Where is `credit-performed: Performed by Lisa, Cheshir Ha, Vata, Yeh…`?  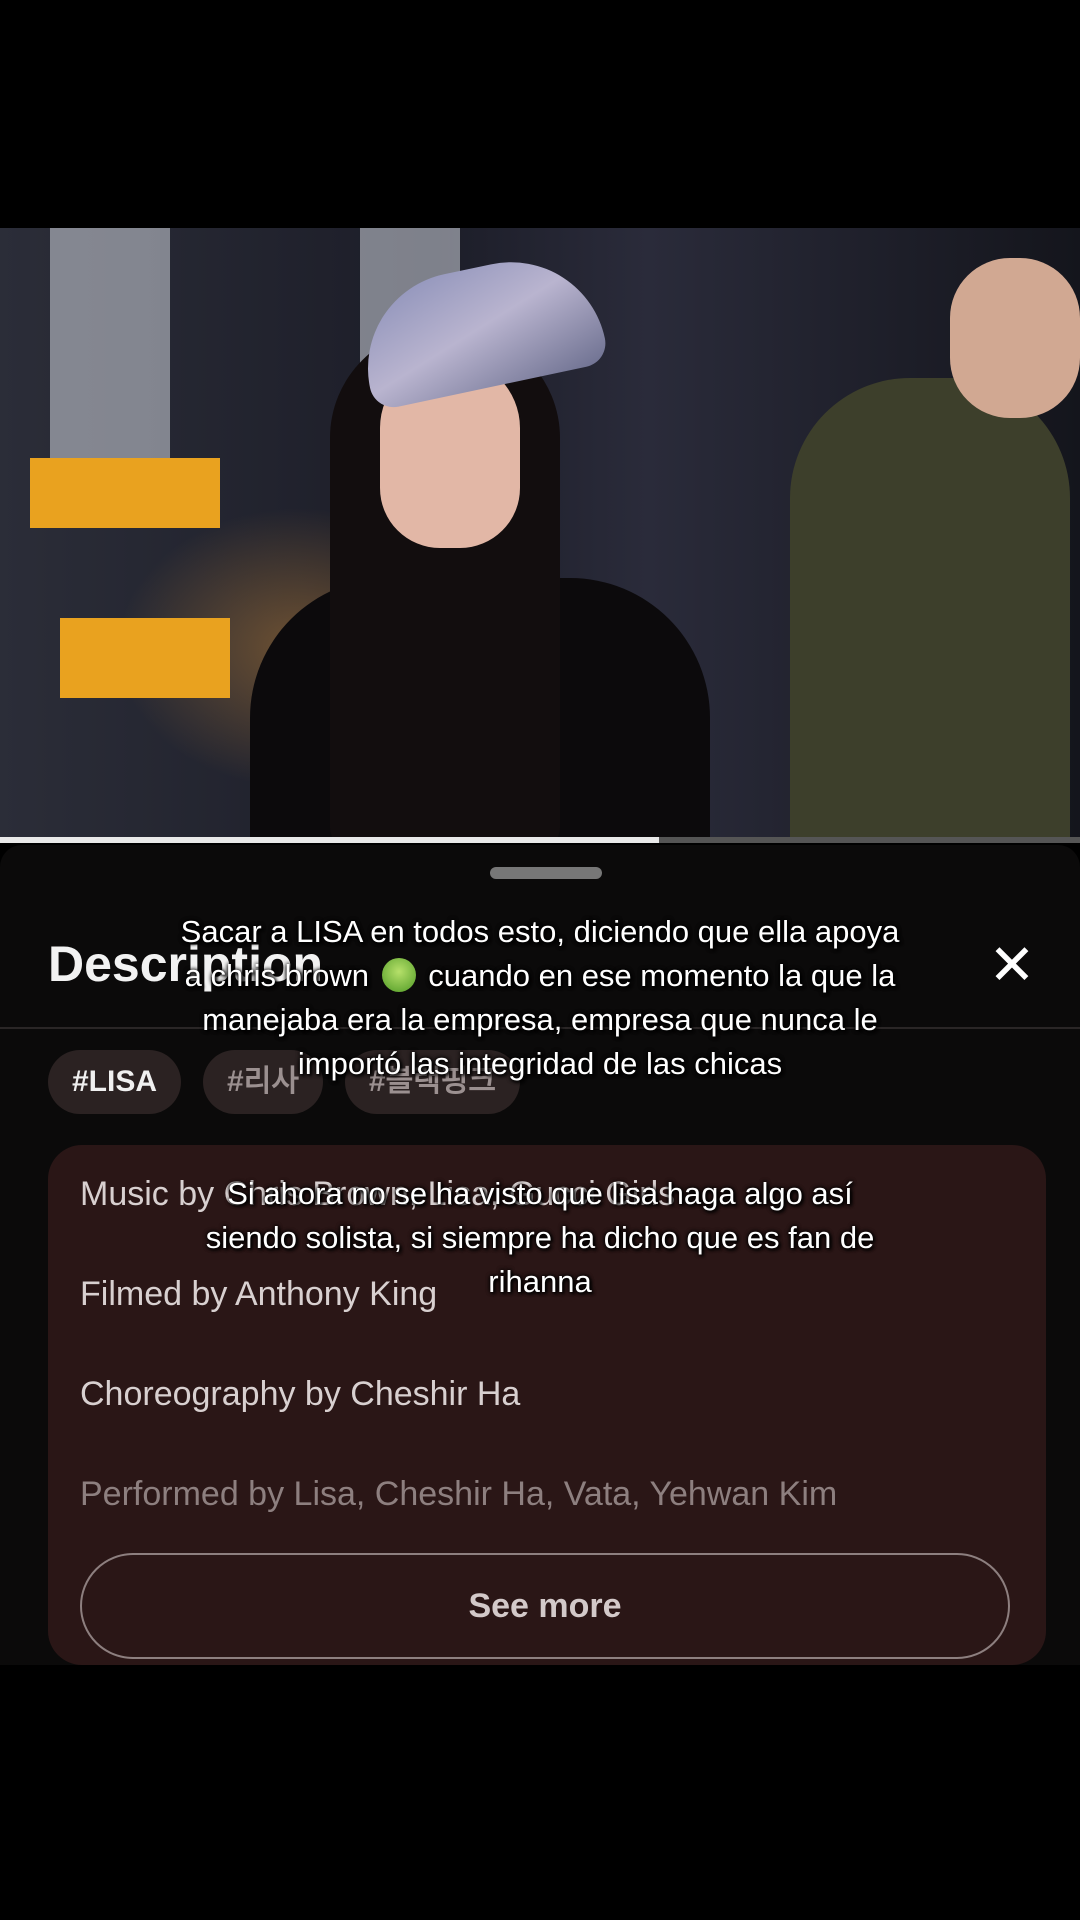 credit-performed: Performed by Lisa, Cheshir Ha, Vata, Yeh… is located at coordinates (459, 1494).